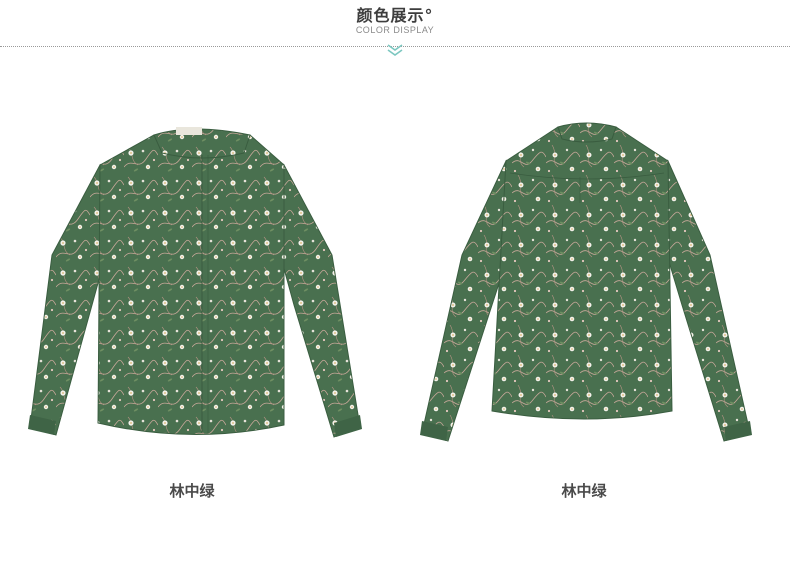 The image size is (790, 566). I want to click on section-title: 颜色展示°, so click(395, 15).